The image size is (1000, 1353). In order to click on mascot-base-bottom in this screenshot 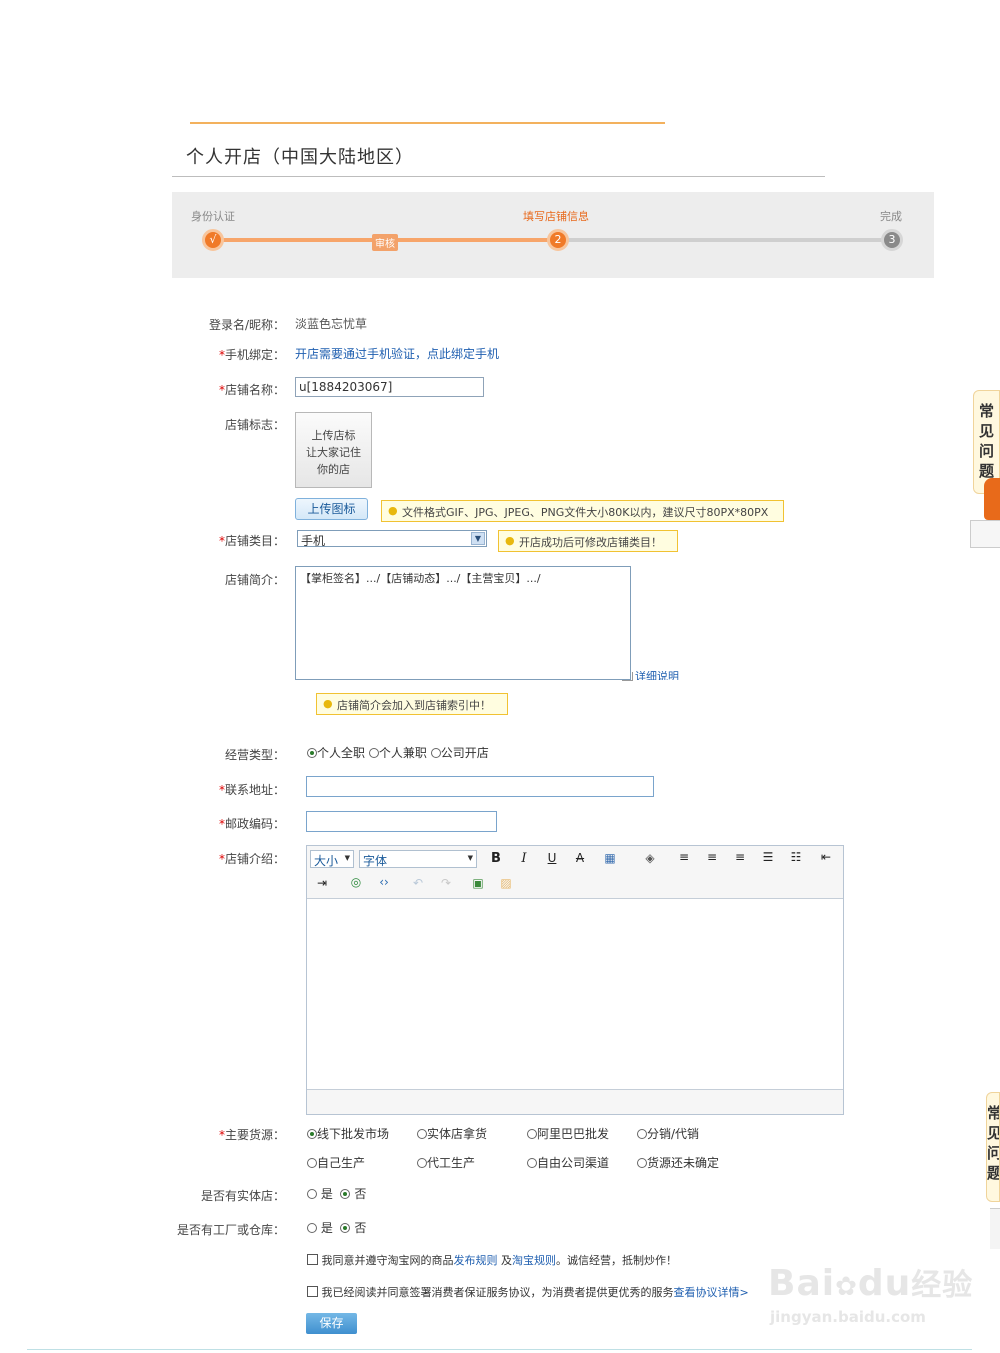, I will do `click(995, 1228)`.